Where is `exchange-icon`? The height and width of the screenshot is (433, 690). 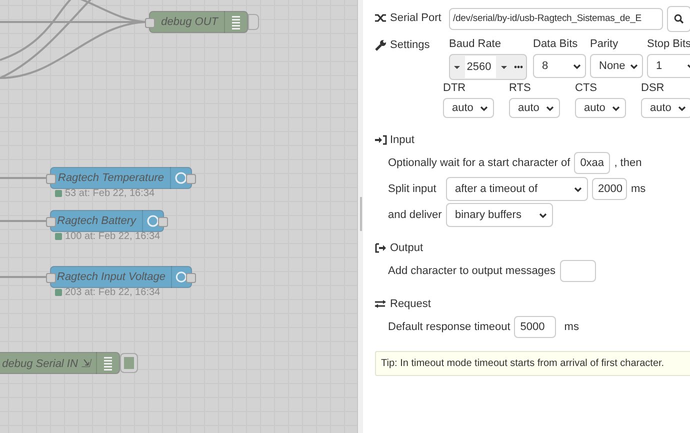
exchange-icon is located at coordinates (381, 304).